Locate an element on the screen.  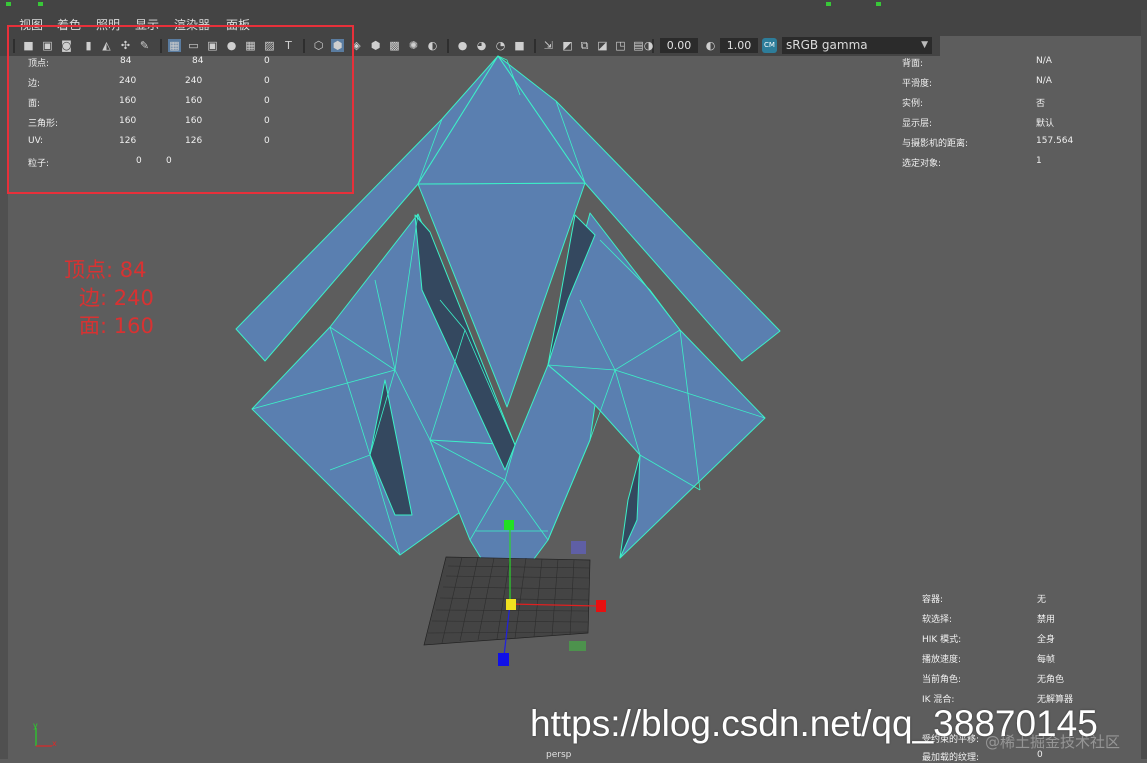
detail-label: 实例: is located at coordinates (913, 104).